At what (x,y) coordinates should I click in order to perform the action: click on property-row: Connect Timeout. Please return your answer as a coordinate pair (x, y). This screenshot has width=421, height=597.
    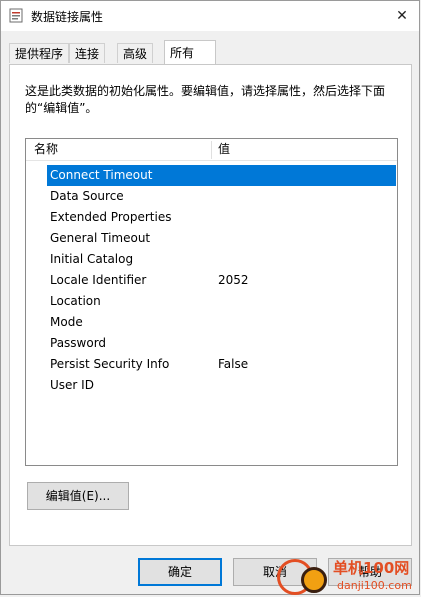
    Looking at the image, I should click on (221, 175).